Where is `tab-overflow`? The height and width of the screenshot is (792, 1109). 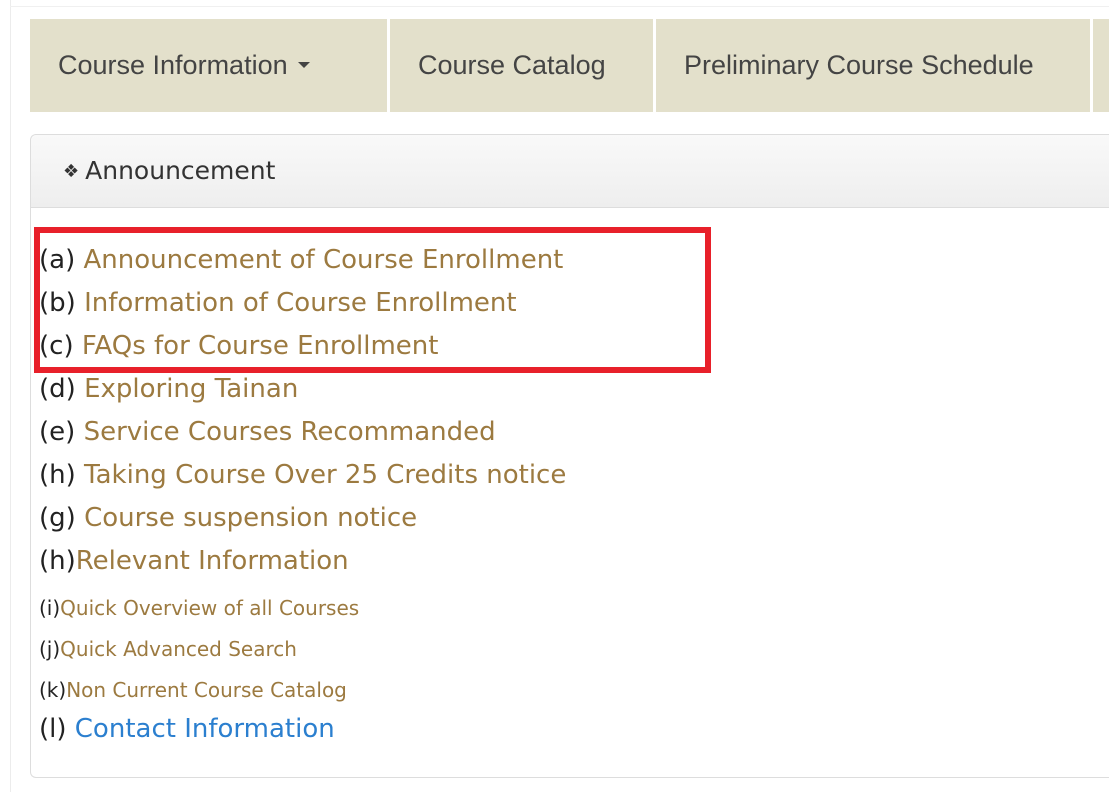 tab-overflow is located at coordinates (1101, 65).